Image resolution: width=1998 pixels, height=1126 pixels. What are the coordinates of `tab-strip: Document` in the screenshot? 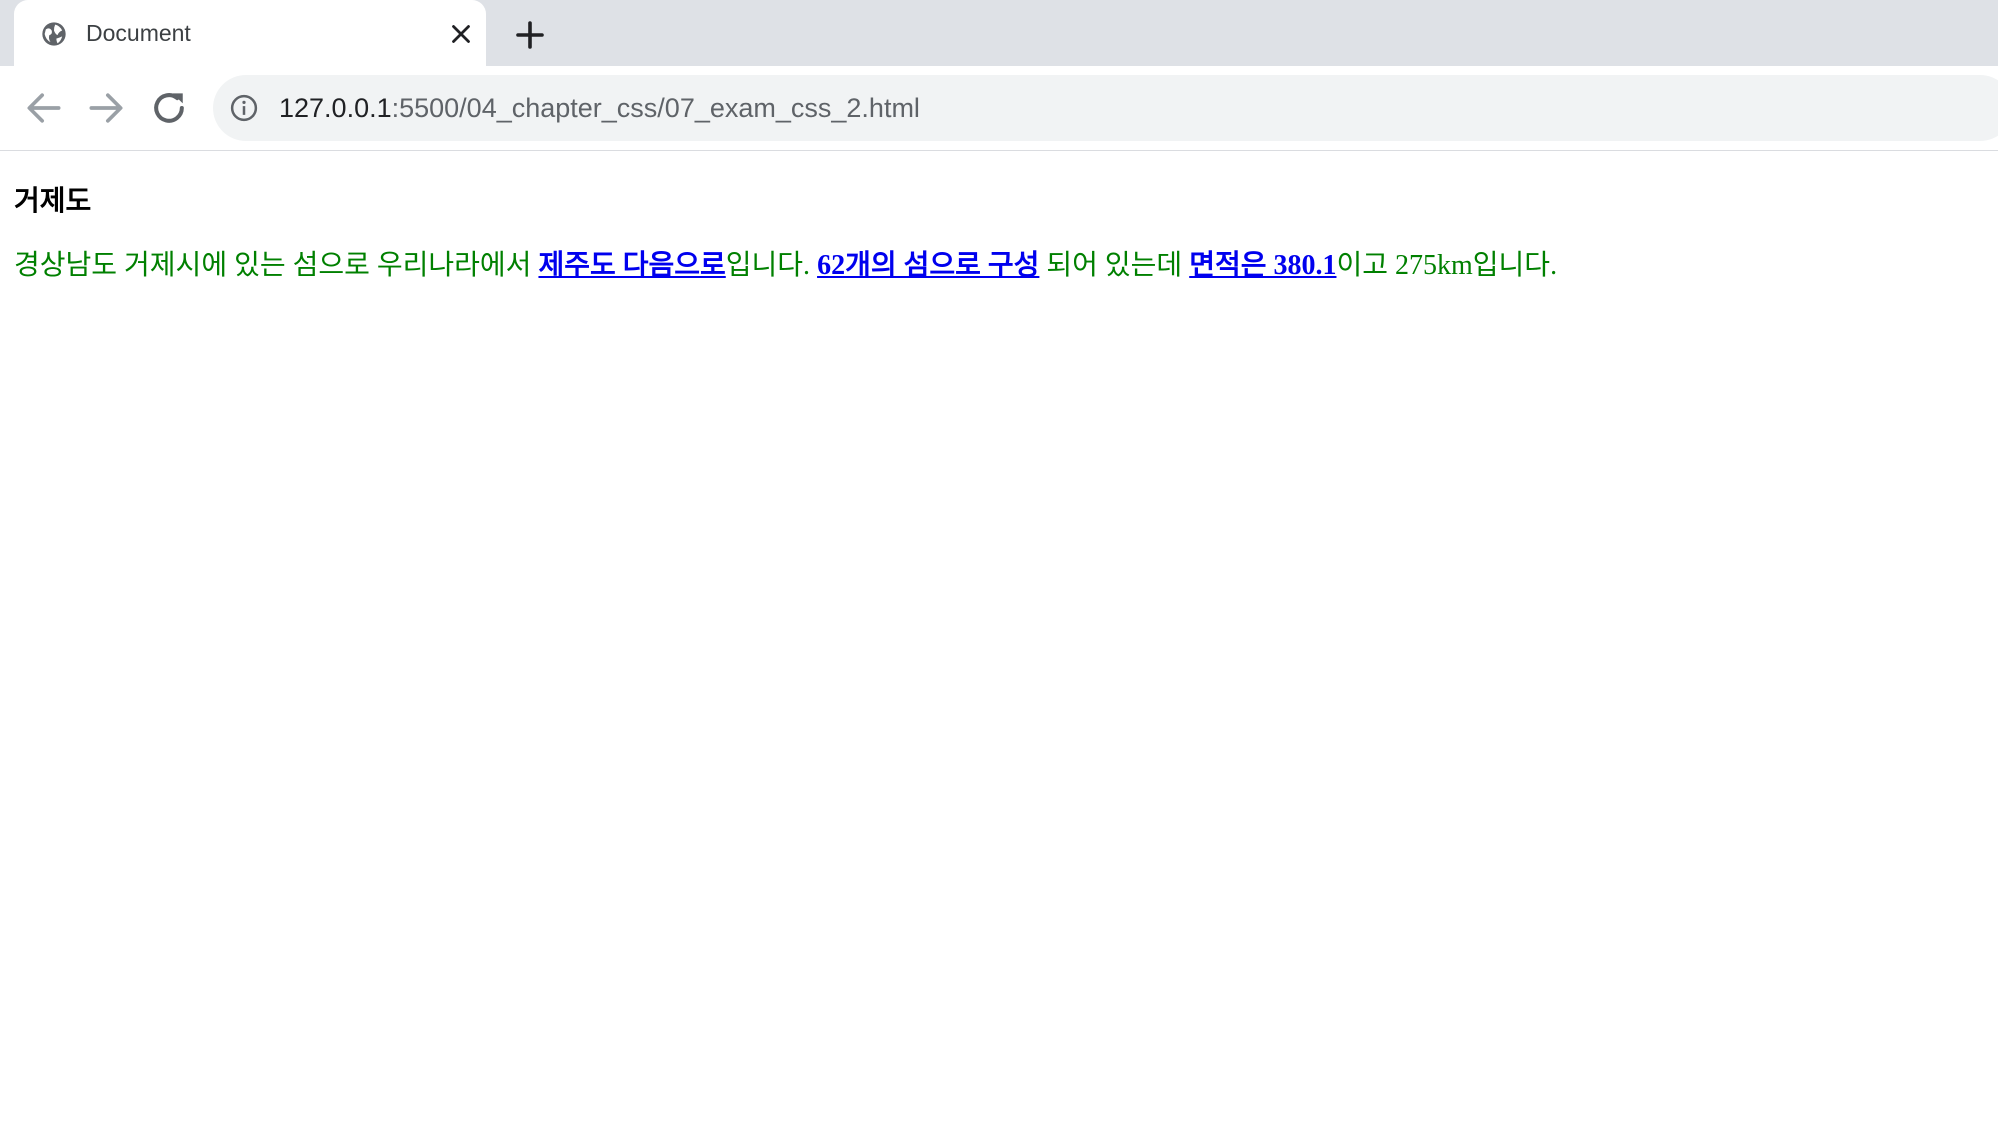 It's located at (999, 33).